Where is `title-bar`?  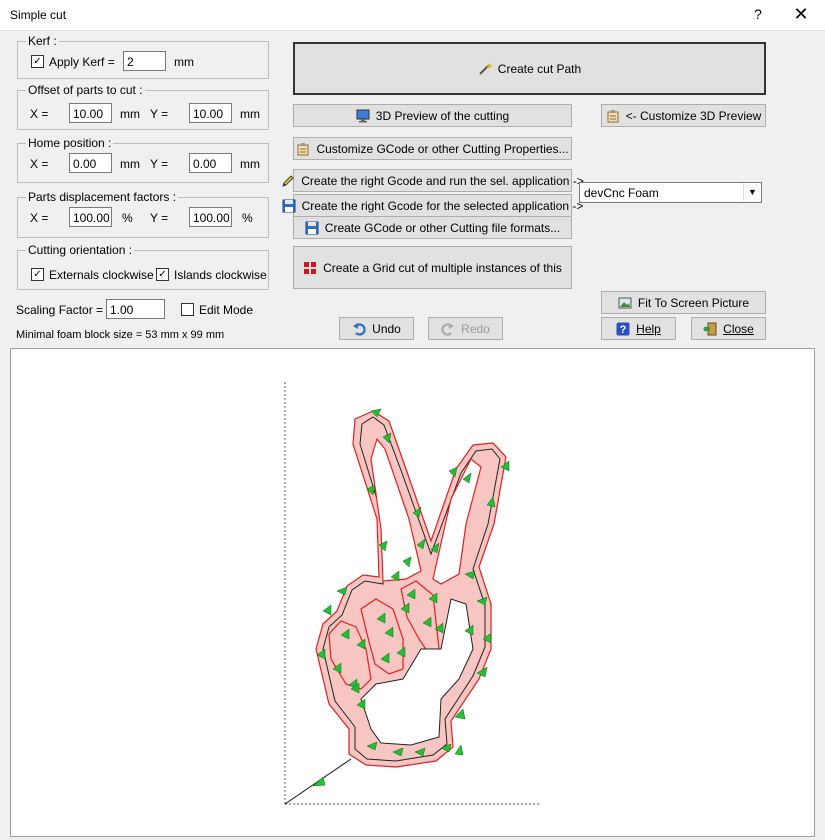 title-bar is located at coordinates (412, 15).